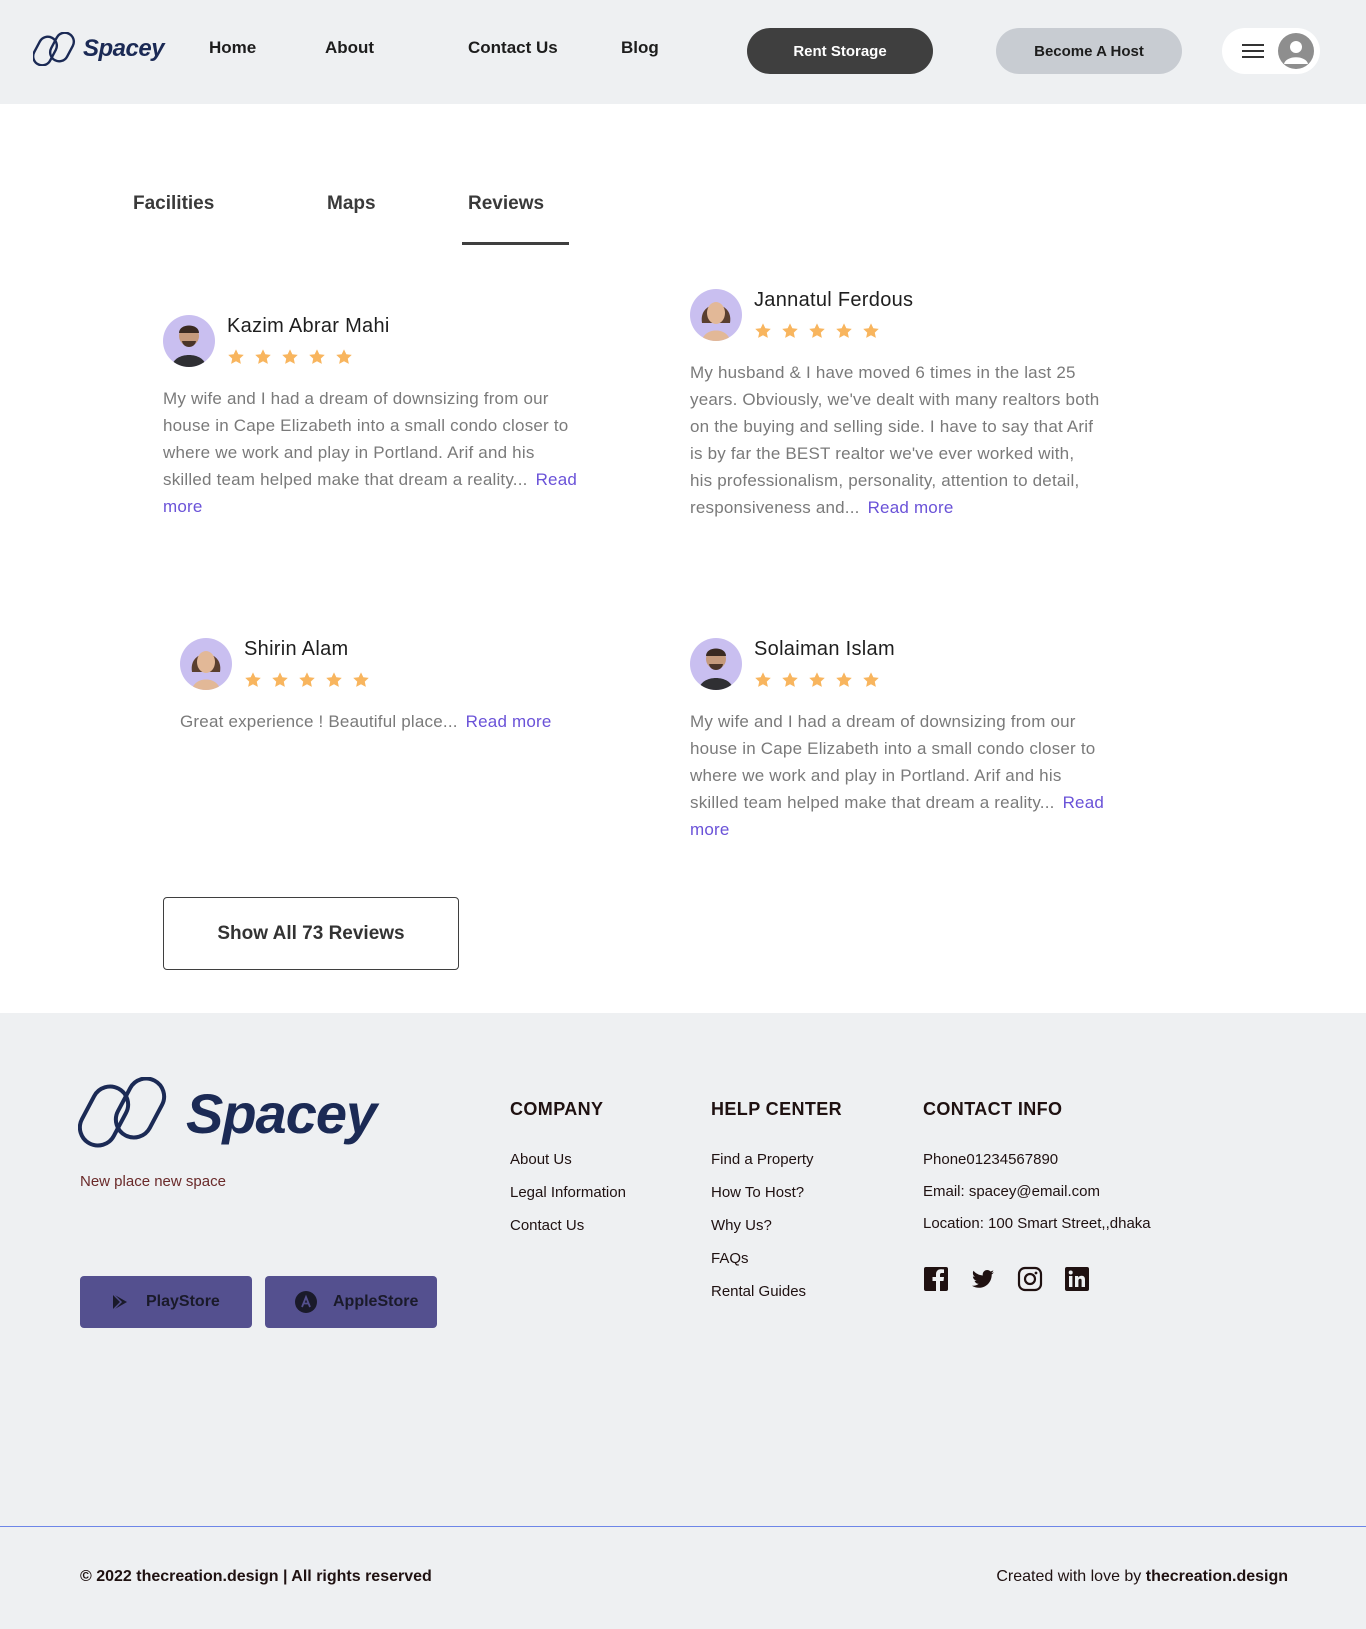 This screenshot has width=1366, height=1629. Describe the element at coordinates (993, 1109) in the screenshot. I see `contact-info-heading: CONTACT INFO` at that location.